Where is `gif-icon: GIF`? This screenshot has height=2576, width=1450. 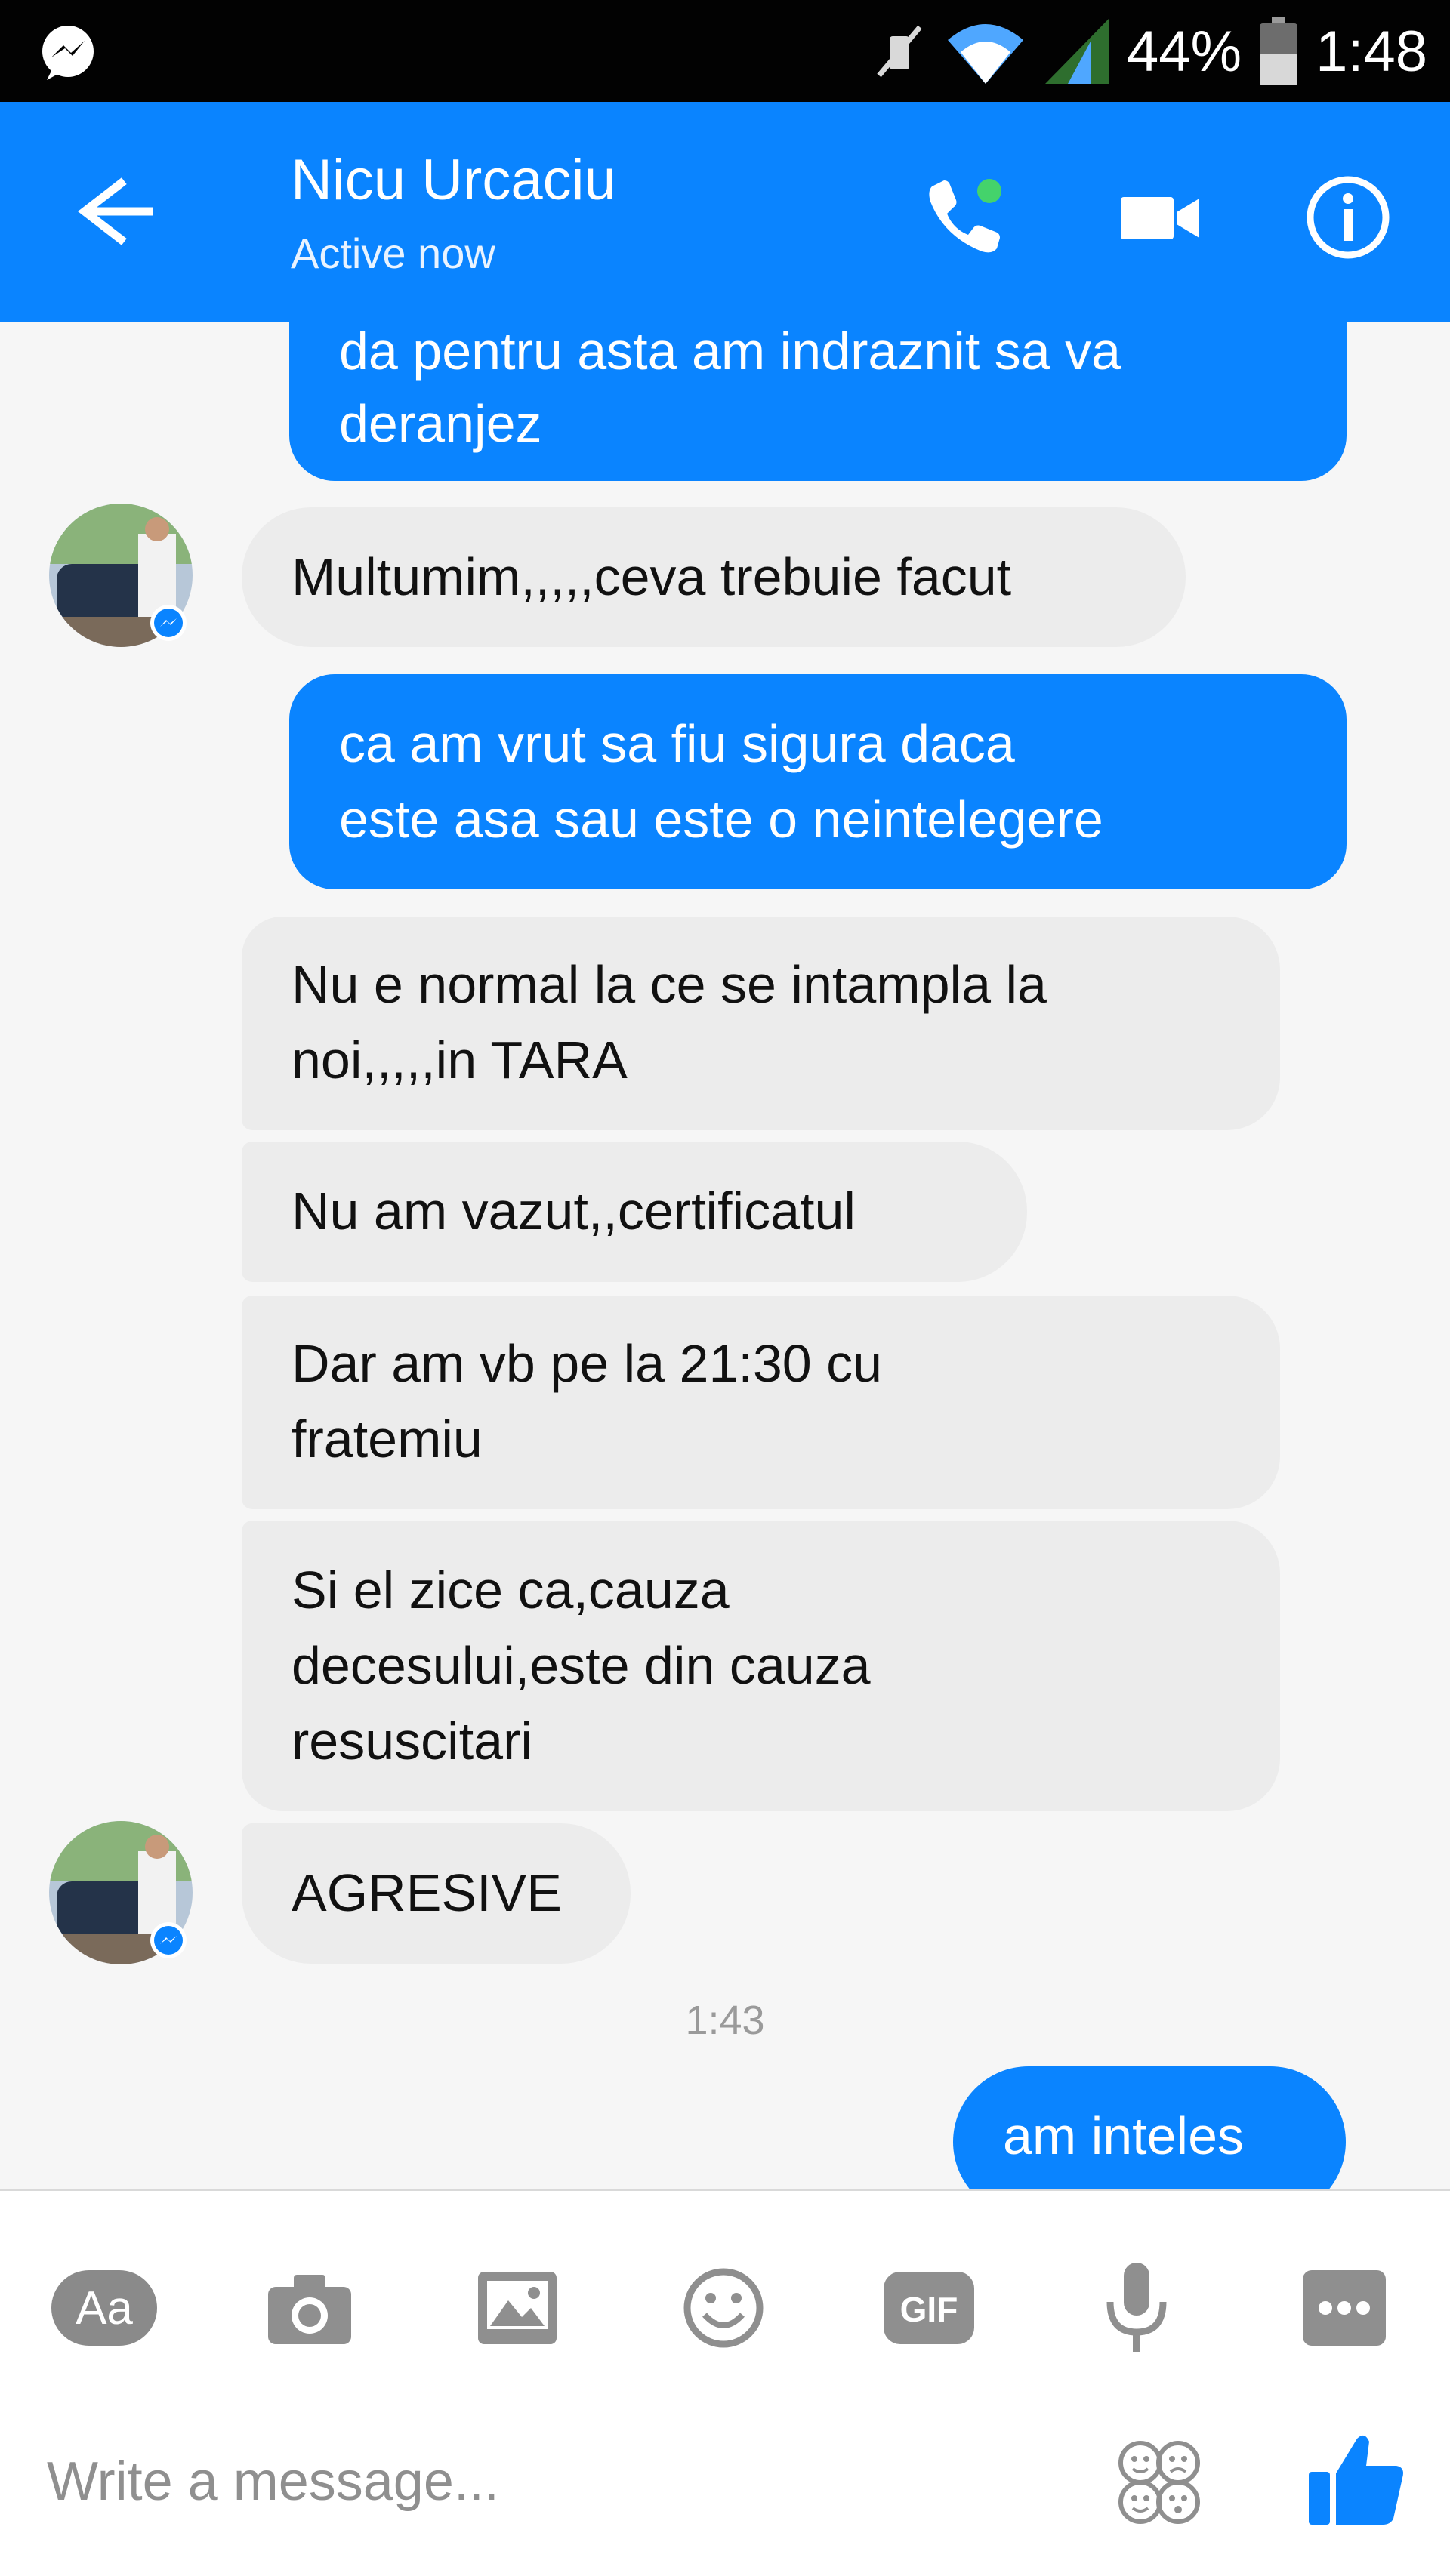 gif-icon: GIF is located at coordinates (929, 2308).